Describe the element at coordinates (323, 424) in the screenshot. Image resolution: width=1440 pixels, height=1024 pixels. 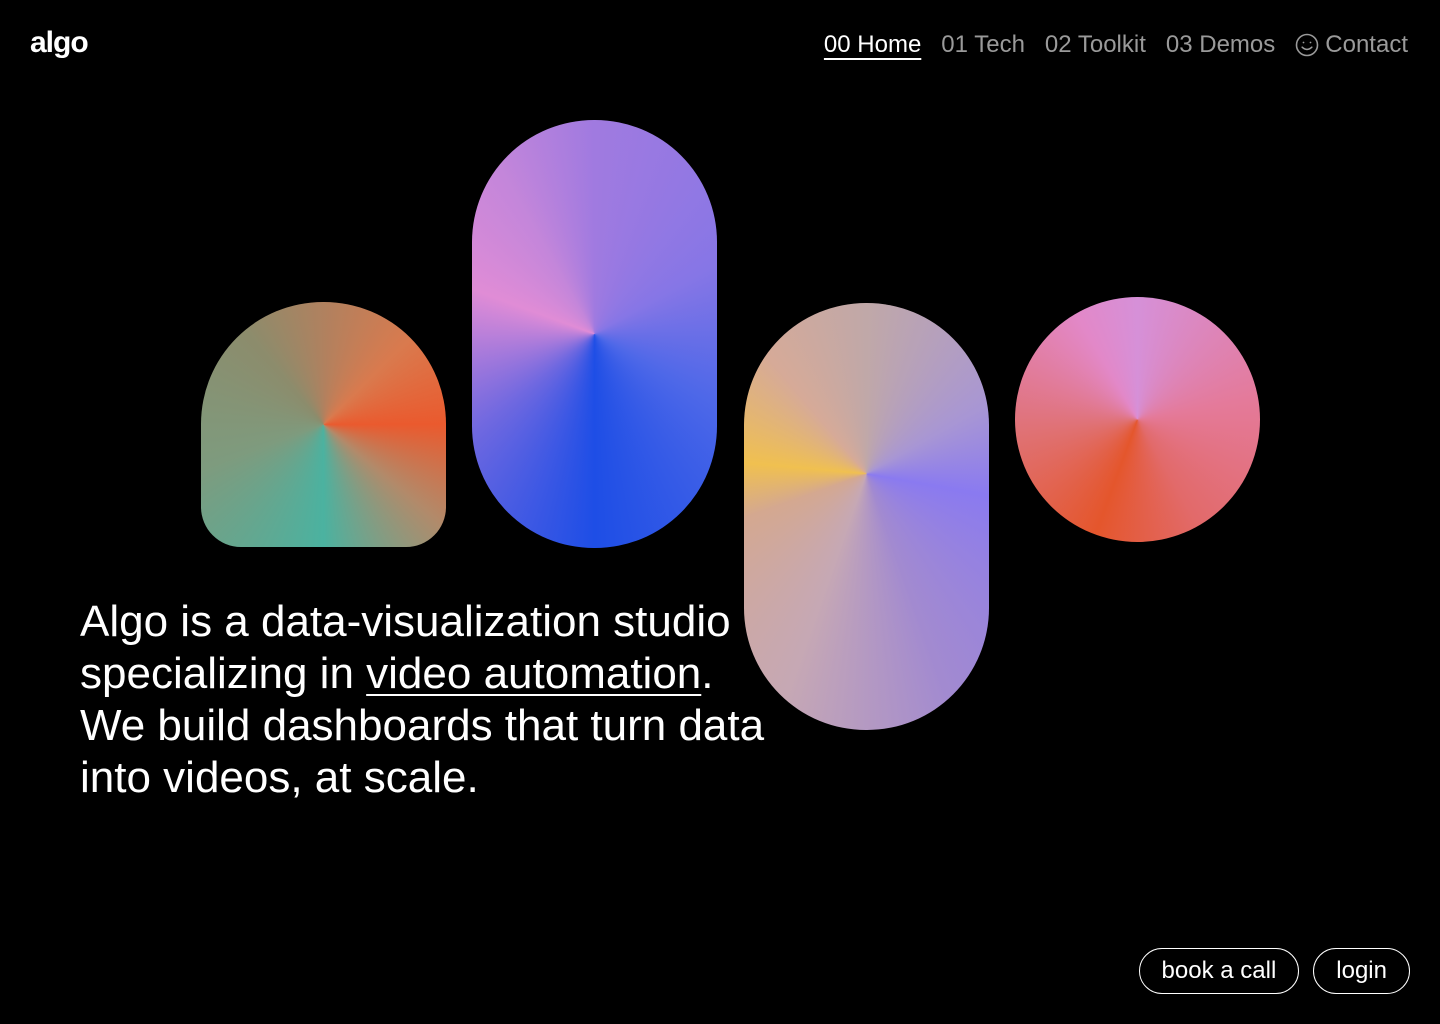
I see `gradient-arch-shape` at that location.